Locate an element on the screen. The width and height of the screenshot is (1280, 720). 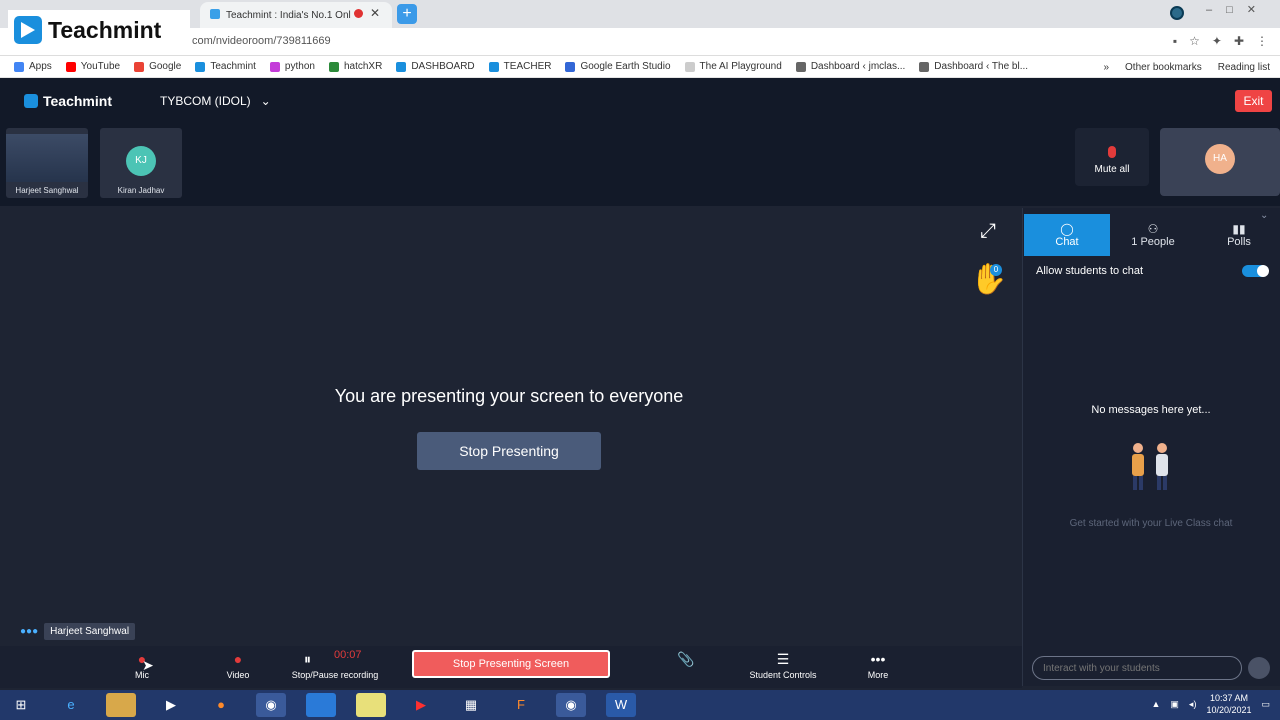
file-explorer-icon is located at coordinates (121, 705).